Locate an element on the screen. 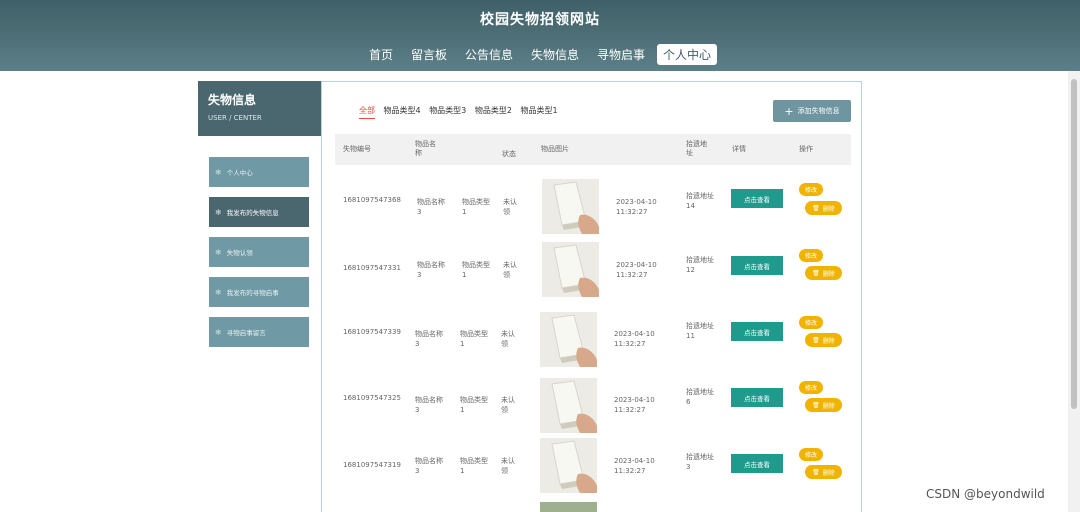 The width and height of the screenshot is (1080, 512). site-title: 校园失物招领网站 is located at coordinates (540, 20).